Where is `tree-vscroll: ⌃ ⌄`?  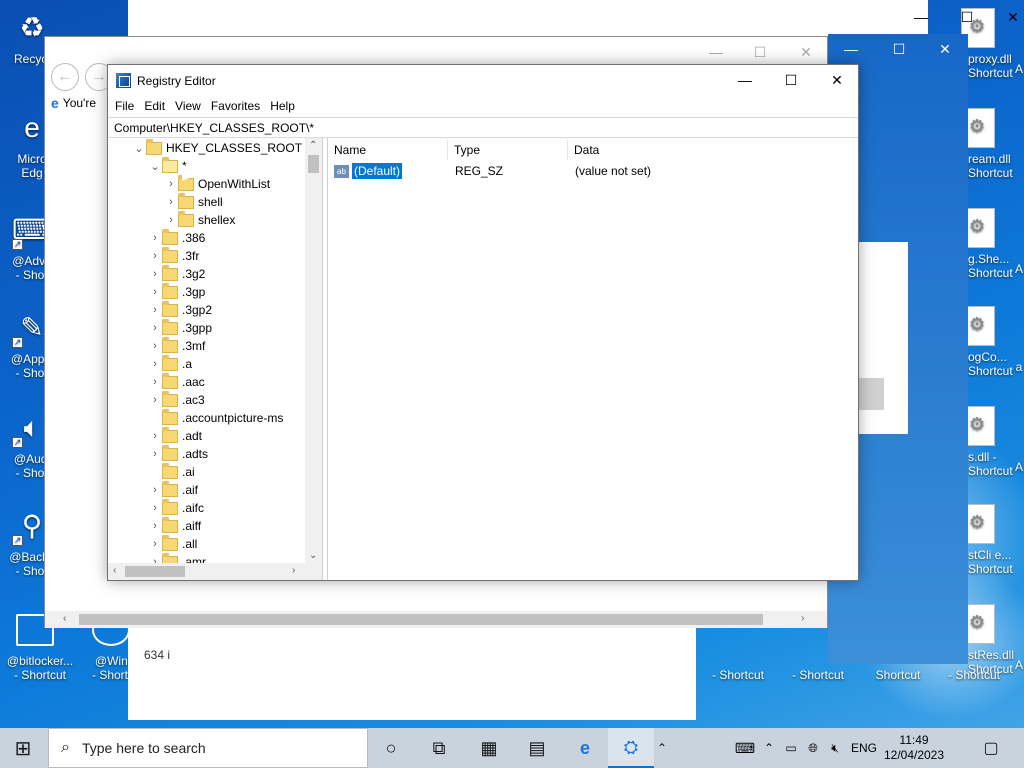 tree-vscroll: ⌃ ⌄ is located at coordinates (313, 350).